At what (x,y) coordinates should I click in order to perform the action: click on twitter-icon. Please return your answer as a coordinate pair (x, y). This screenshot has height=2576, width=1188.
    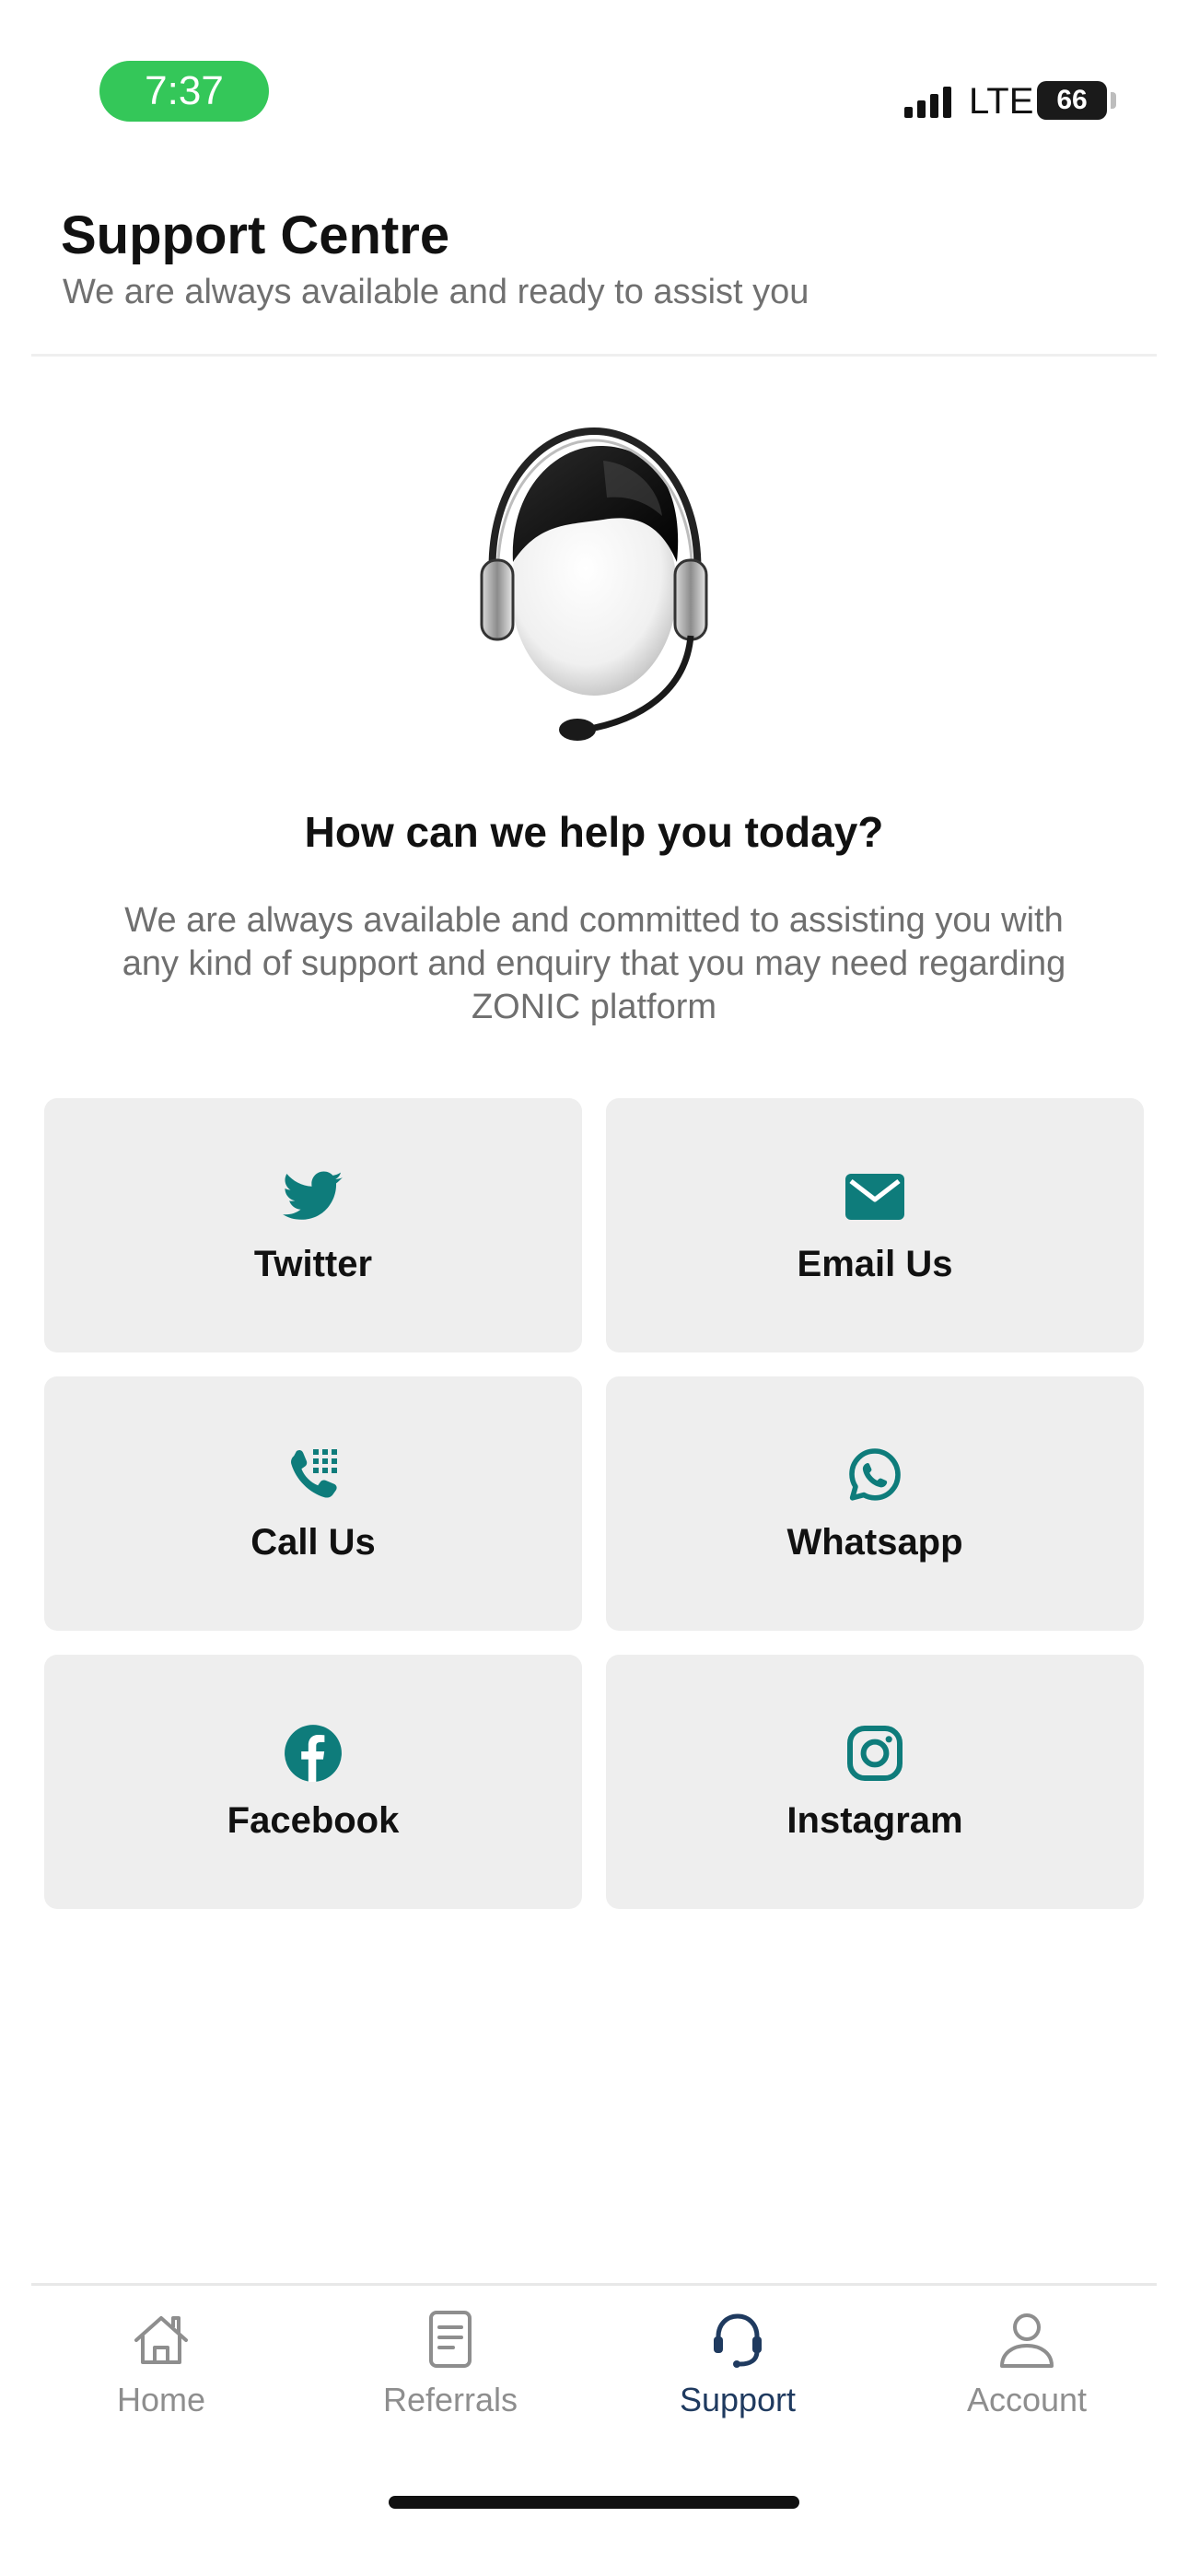
    Looking at the image, I should click on (313, 1196).